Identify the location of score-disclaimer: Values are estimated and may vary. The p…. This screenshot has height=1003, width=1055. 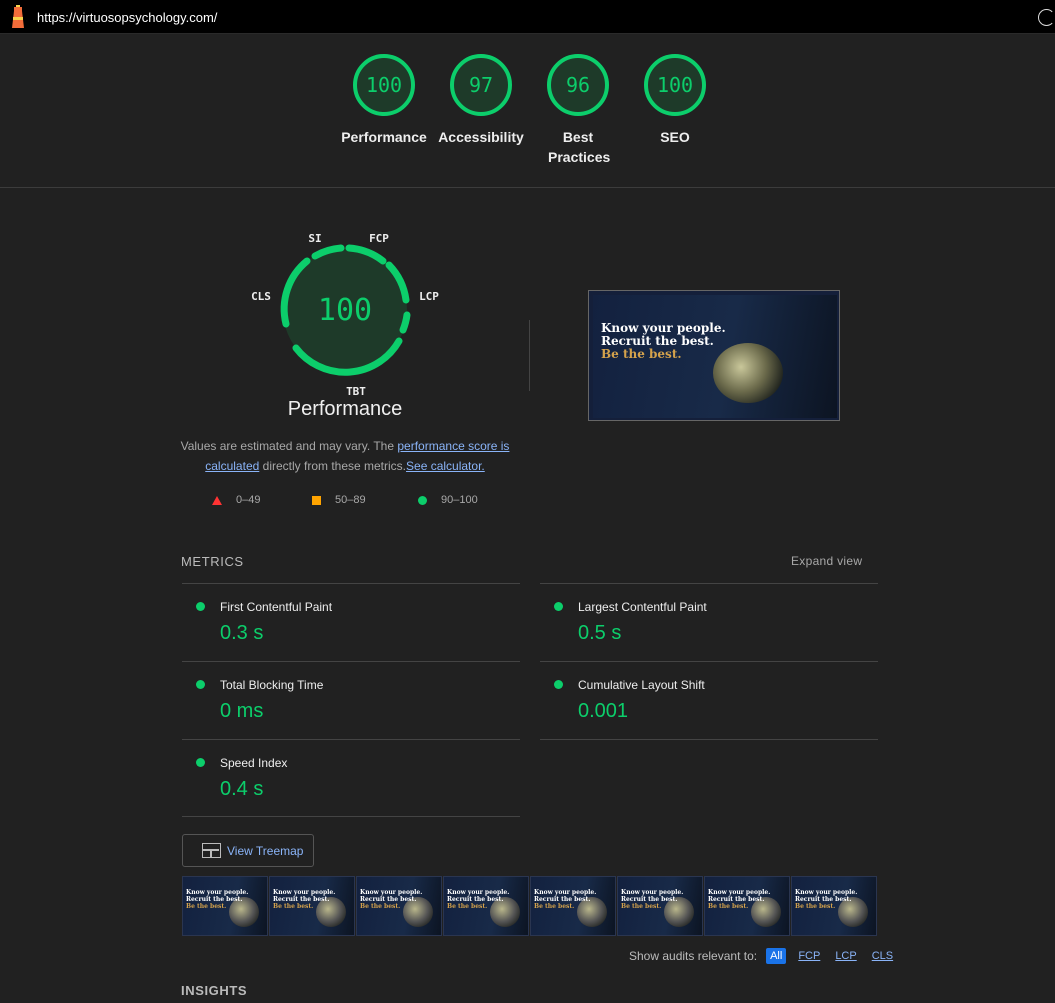
(345, 456).